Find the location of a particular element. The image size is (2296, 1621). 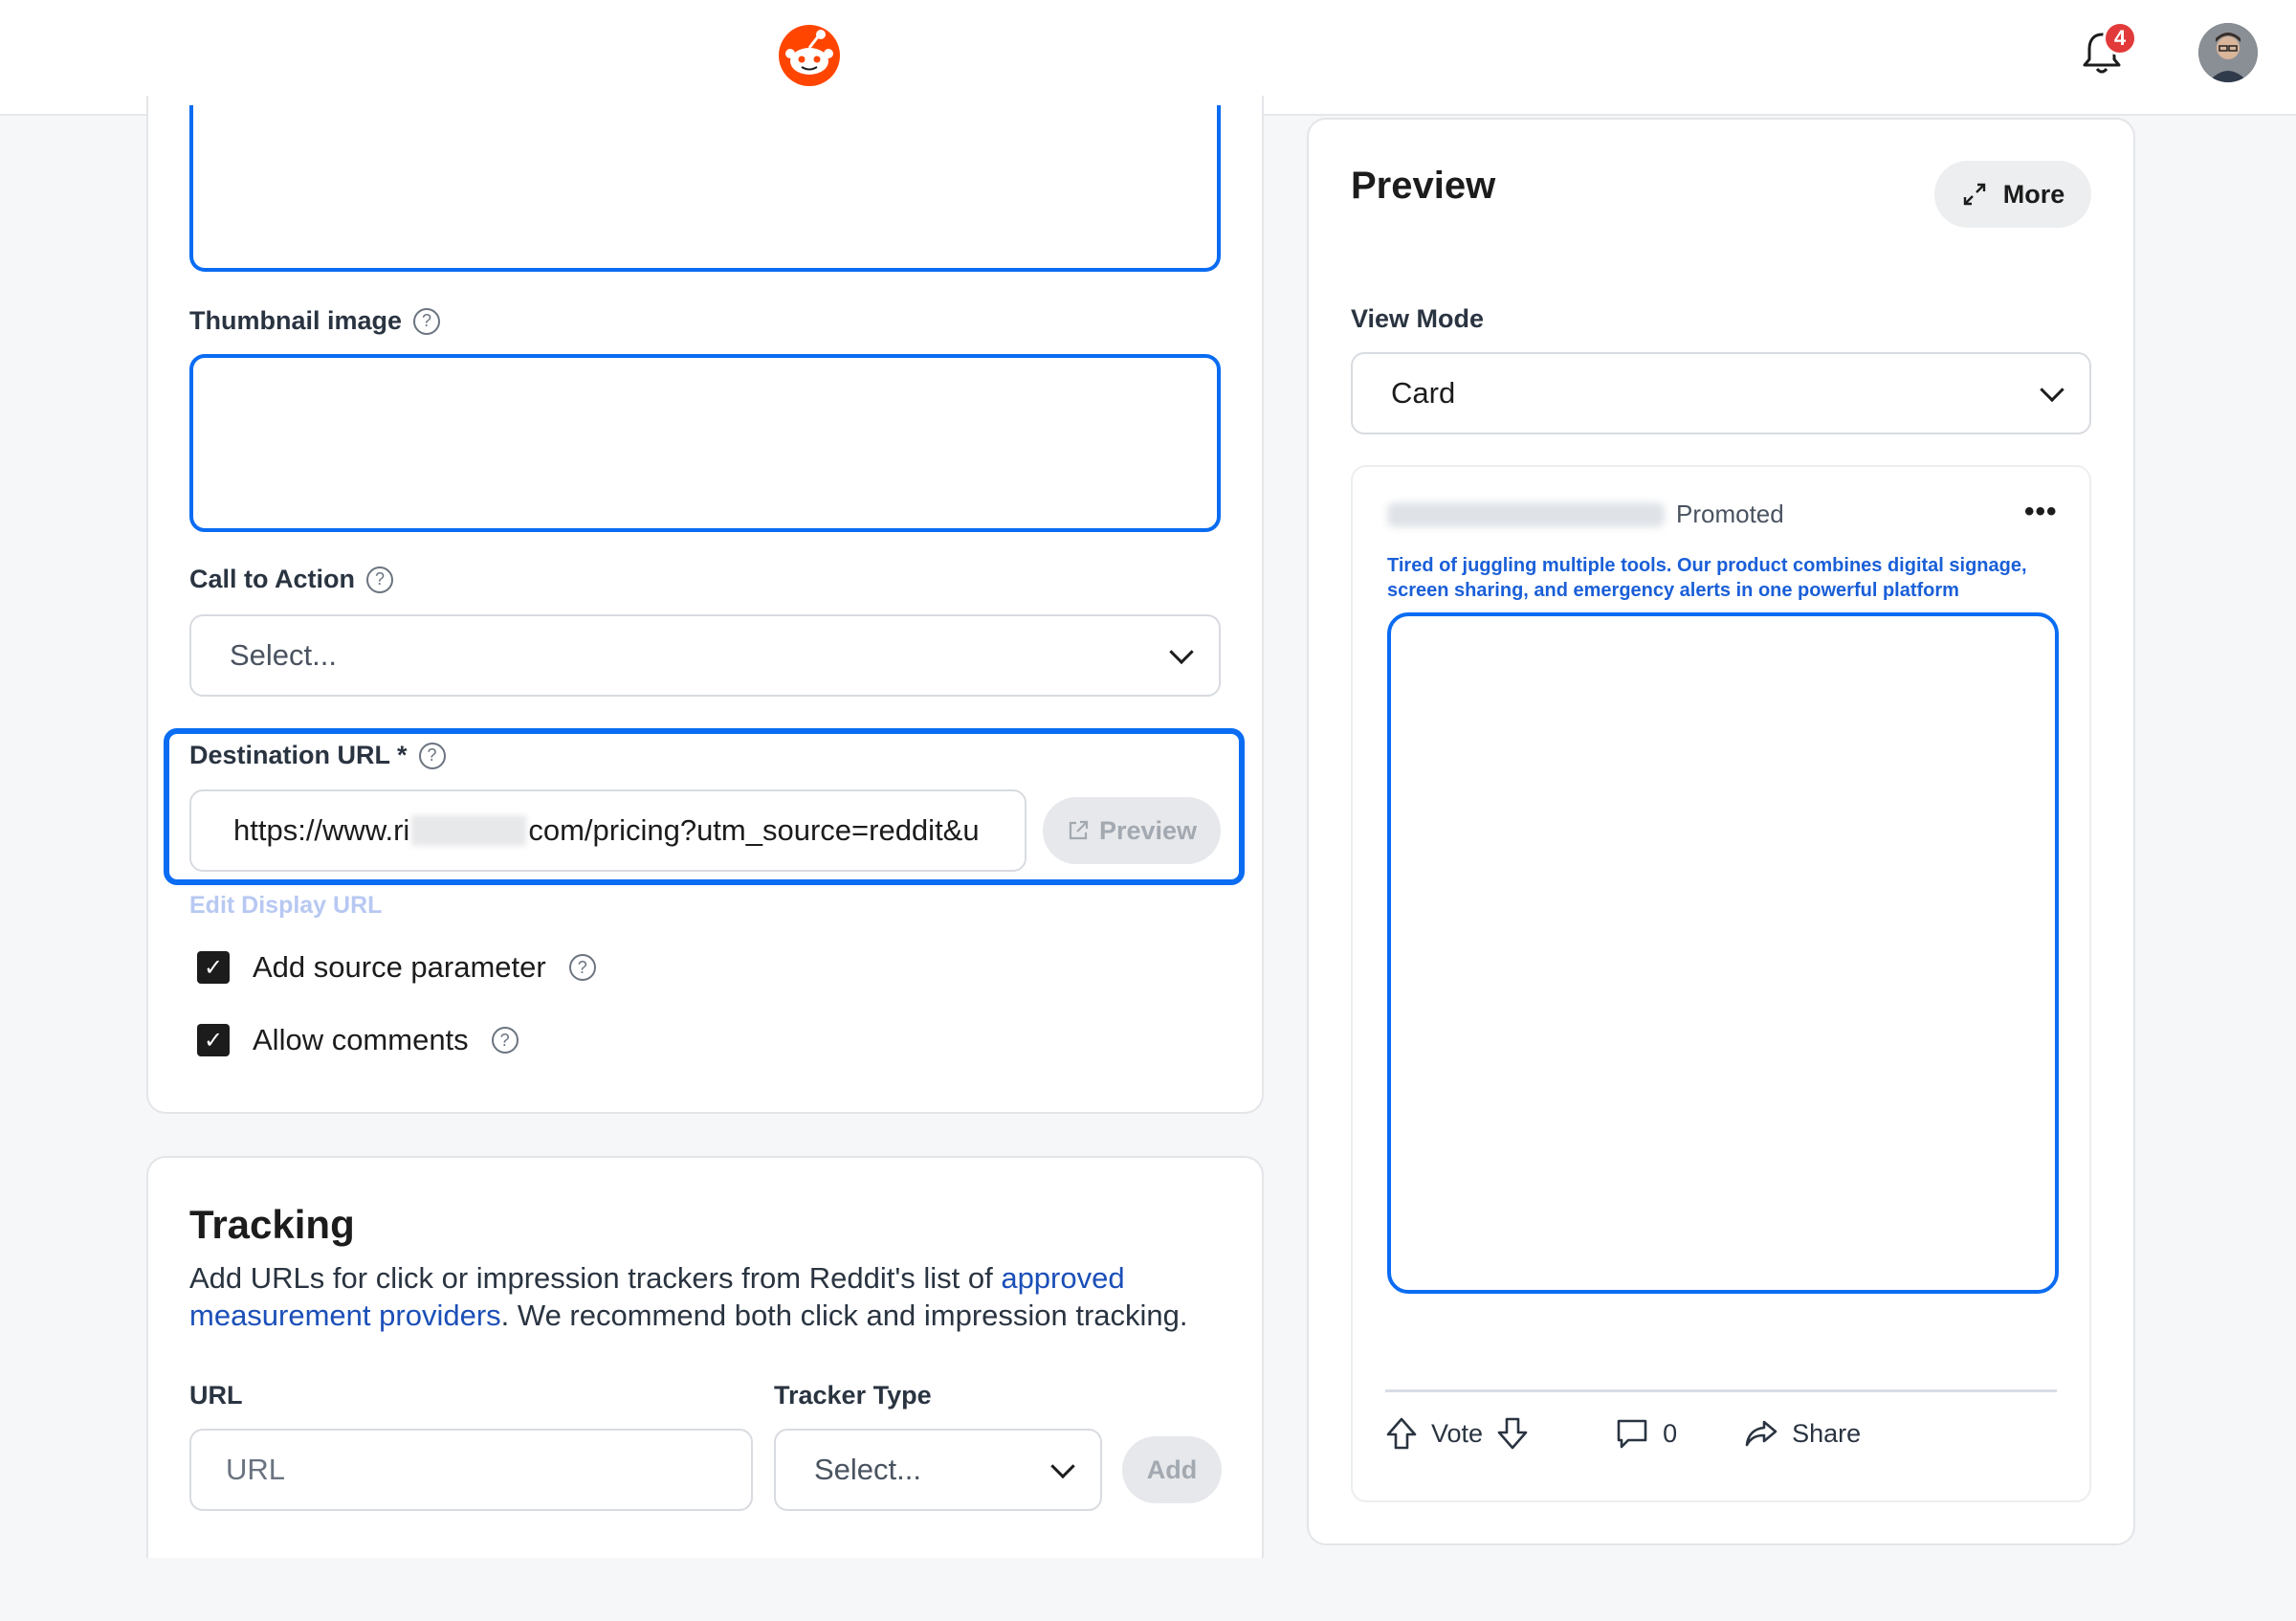

share-button: Share is located at coordinates (1802, 1433).